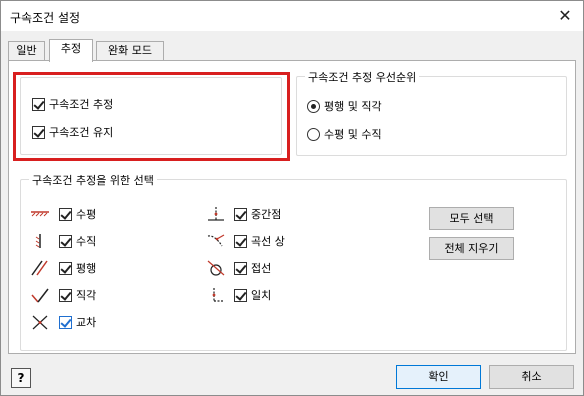  Describe the element at coordinates (268, 241) in the screenshot. I see `on-curve-label: 곡선 상` at that location.